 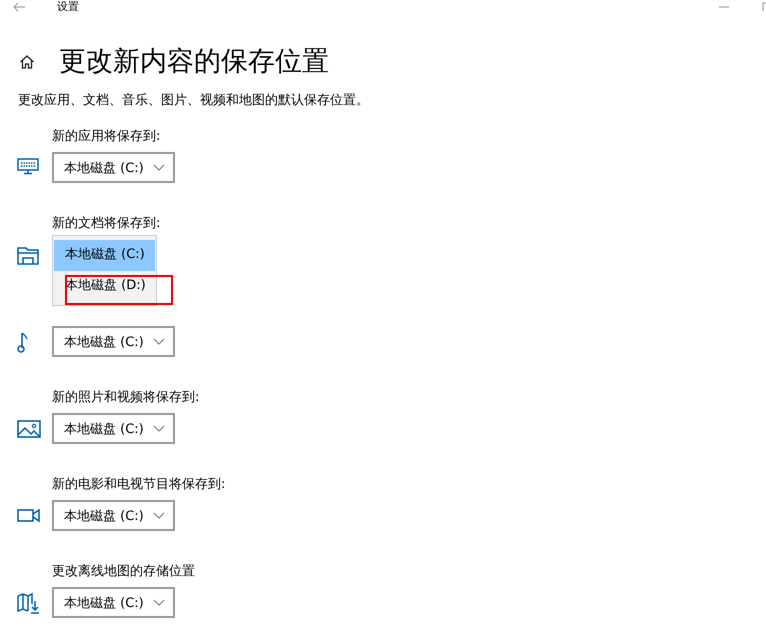 What do you see at coordinates (68, 7) in the screenshot?
I see `window-title: 设置` at bounding box center [68, 7].